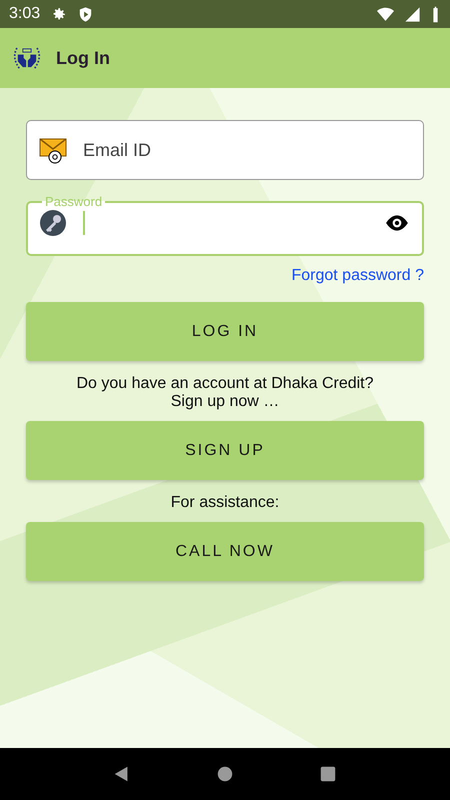 The width and height of the screenshot is (450, 800). What do you see at coordinates (83, 58) in the screenshot?
I see `page-title: Log In` at bounding box center [83, 58].